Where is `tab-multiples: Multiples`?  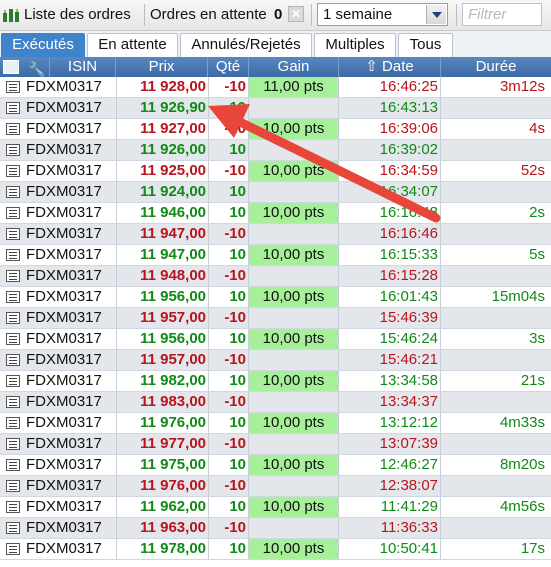
tab-multiples: Multiples is located at coordinates (355, 45).